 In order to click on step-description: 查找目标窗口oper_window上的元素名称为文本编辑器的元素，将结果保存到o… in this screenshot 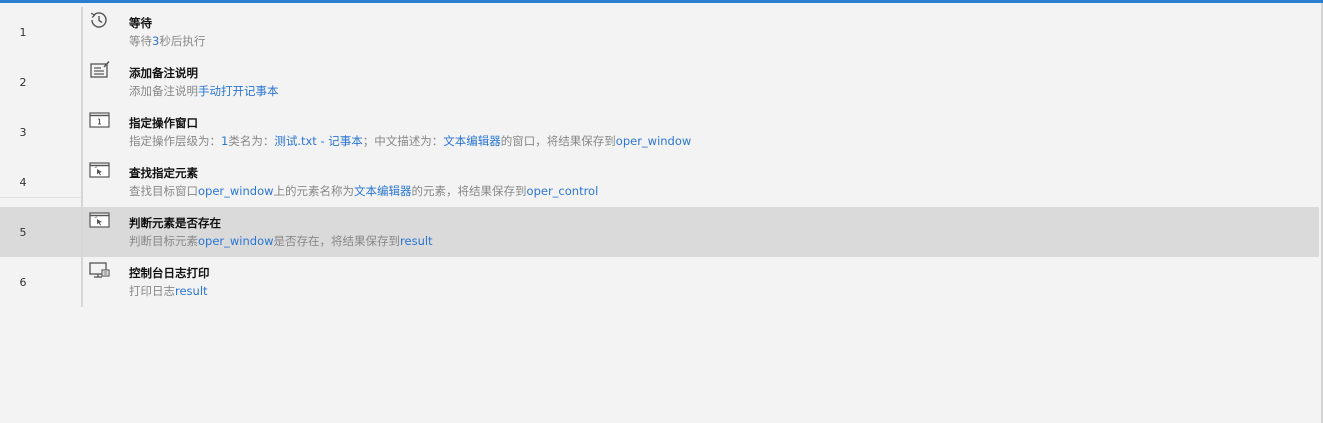, I will do `click(724, 191)`.